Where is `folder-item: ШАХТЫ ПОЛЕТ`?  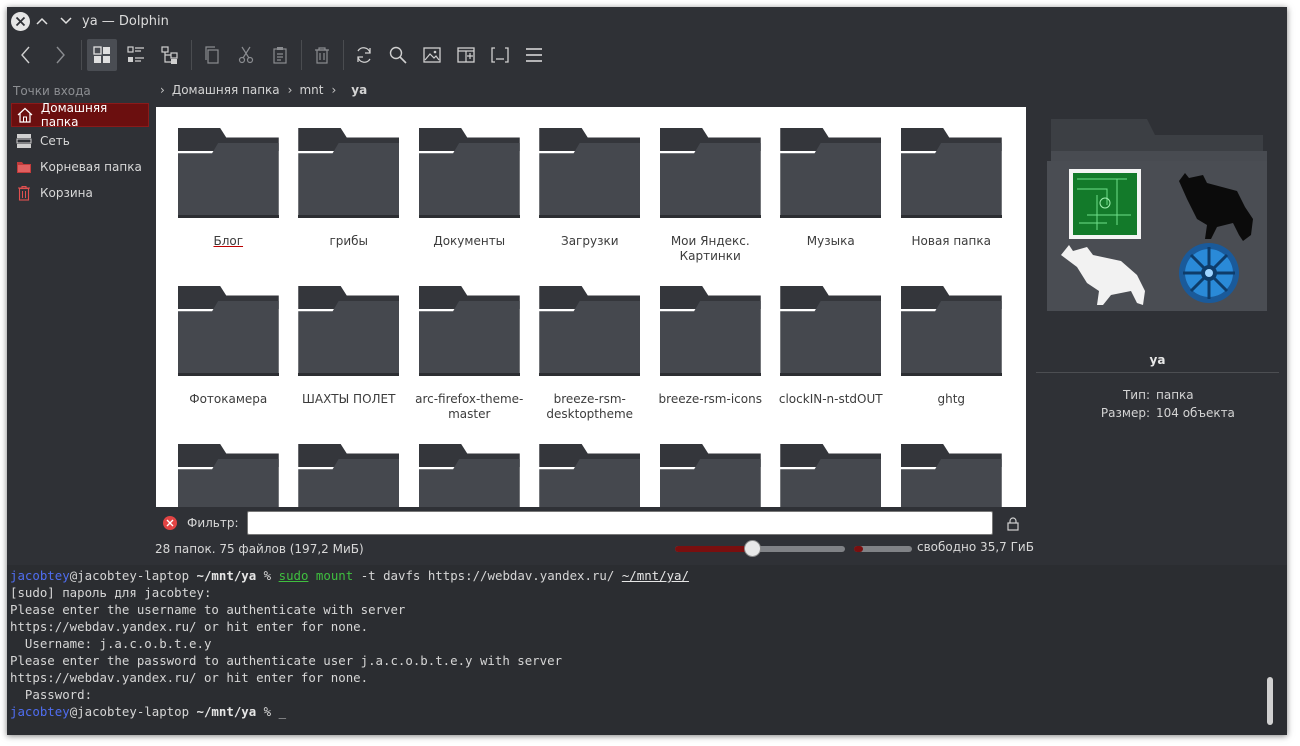 folder-item: ШАХТЫ ПОЛЕТ is located at coordinates (349, 362).